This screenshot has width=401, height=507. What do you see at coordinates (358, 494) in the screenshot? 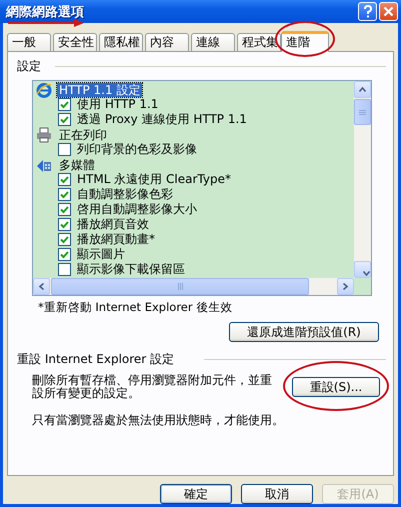
I see `dialog-button: 套用(A)` at bounding box center [358, 494].